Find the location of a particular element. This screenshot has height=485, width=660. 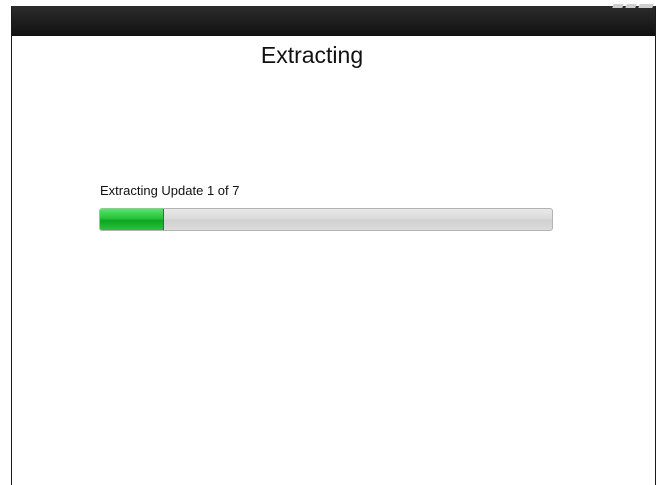

progress-status-text: Extracting Update 1 of 7 is located at coordinates (170, 190).